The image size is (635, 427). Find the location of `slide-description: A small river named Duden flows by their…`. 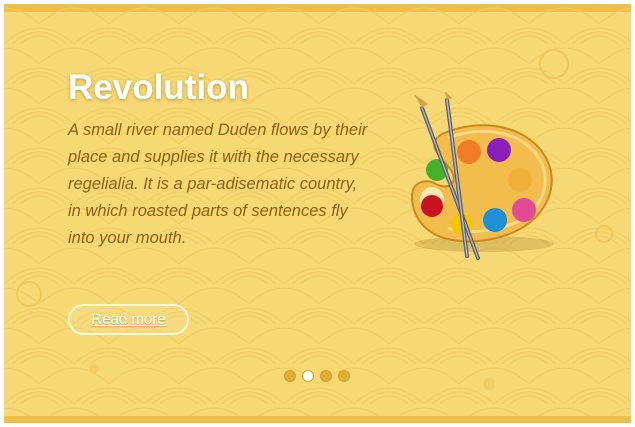

slide-description: A small river named Duden flows by their… is located at coordinates (218, 184).